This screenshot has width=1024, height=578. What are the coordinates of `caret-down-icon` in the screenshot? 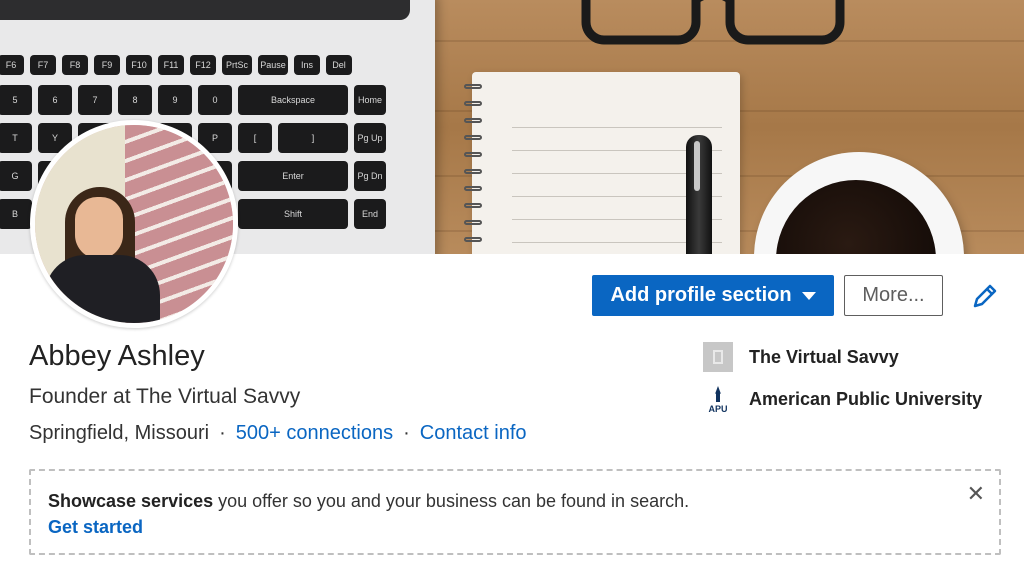 It's located at (808, 295).